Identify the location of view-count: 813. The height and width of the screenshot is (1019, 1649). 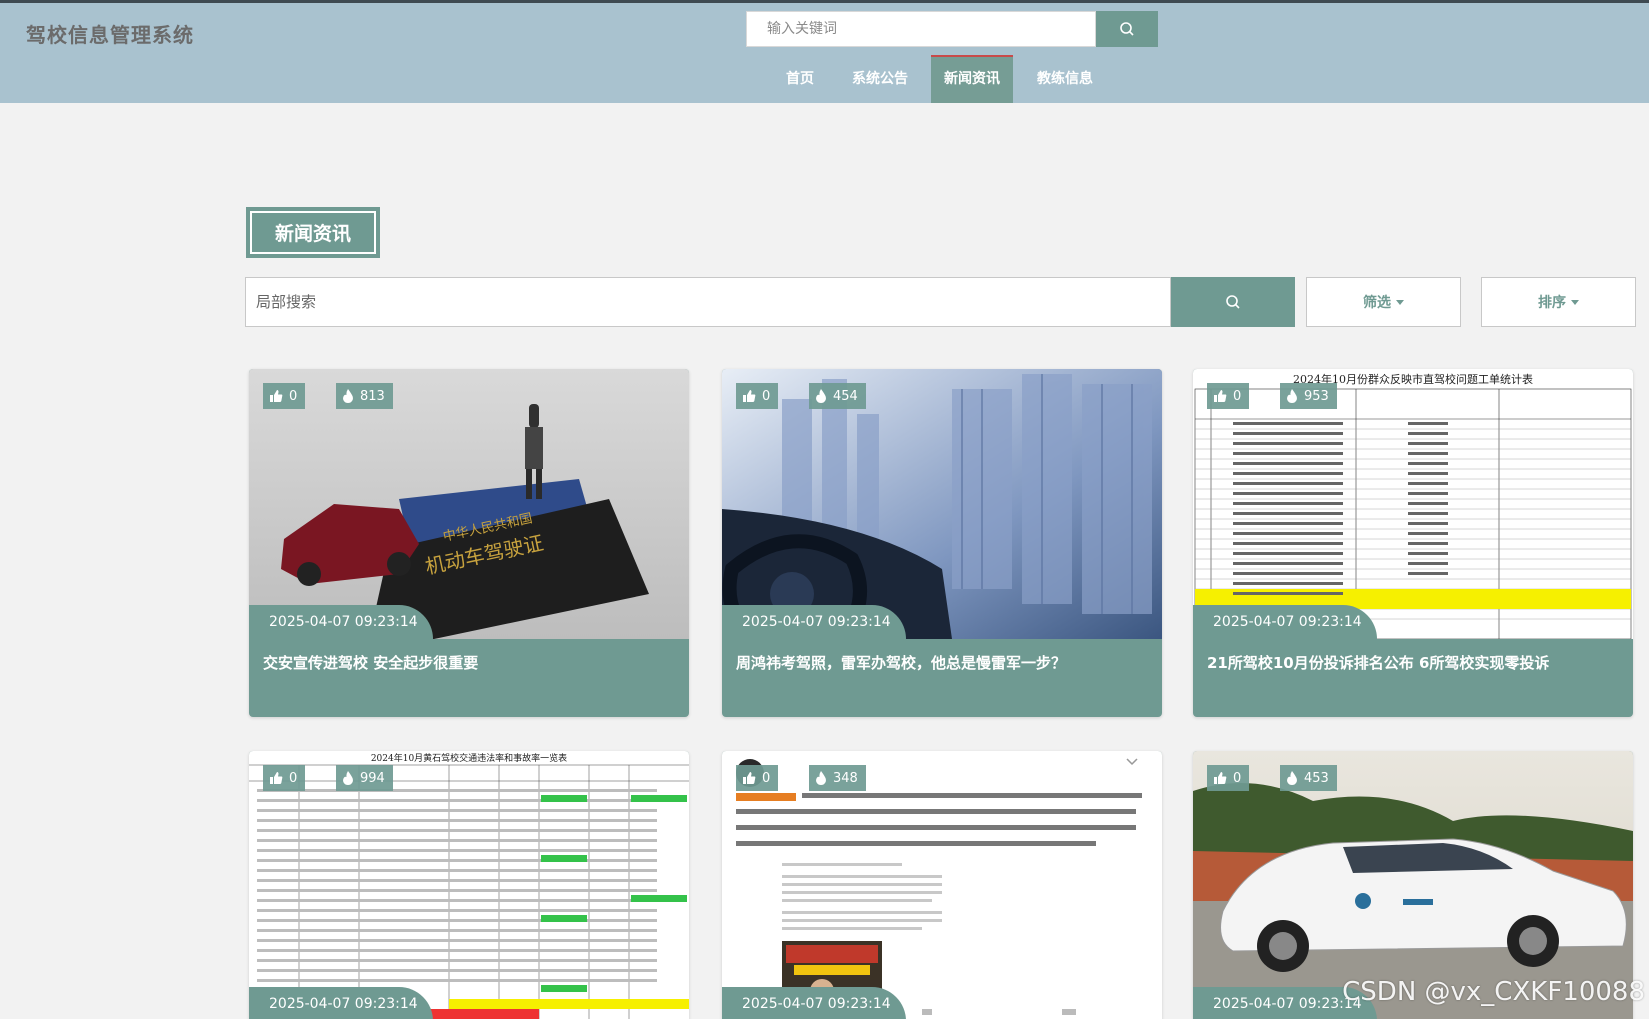
(364, 396).